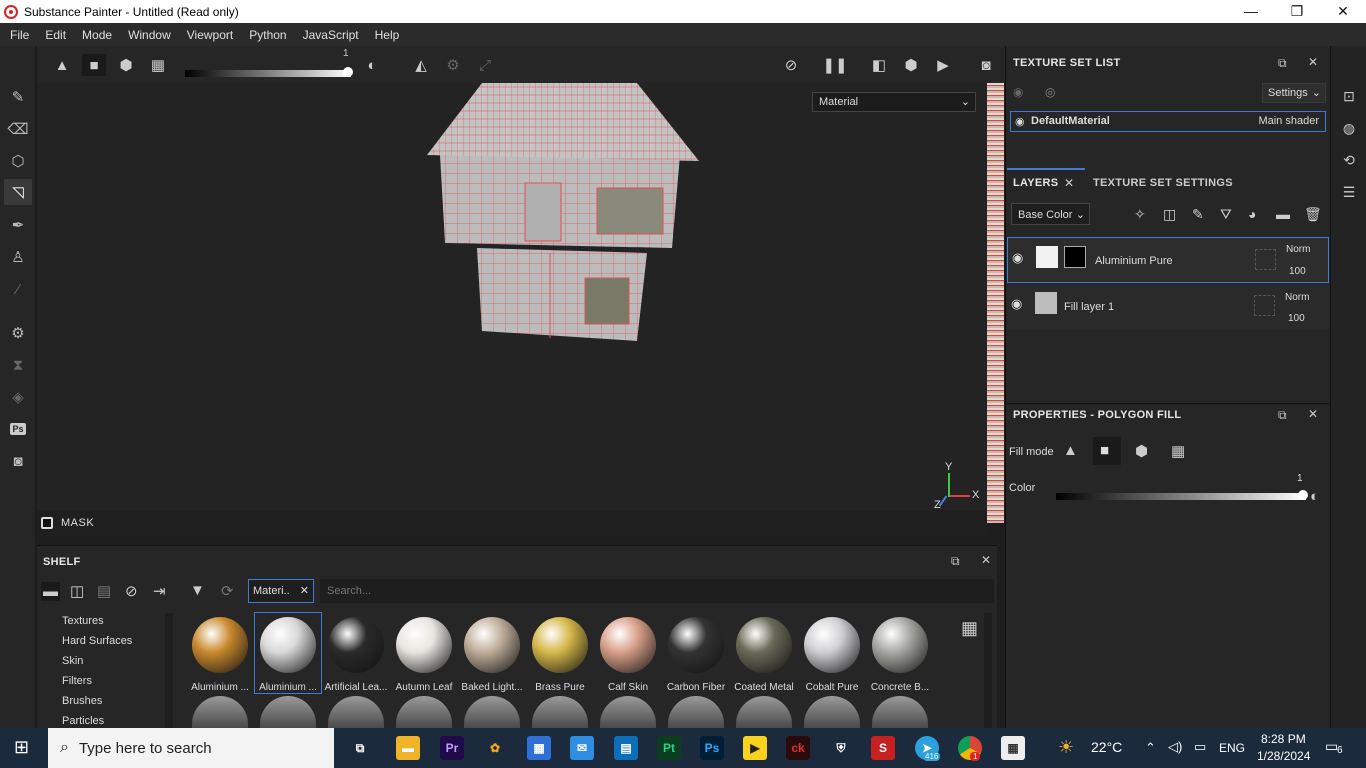 Image resolution: width=1366 pixels, height=768 pixels. Describe the element at coordinates (453, 65) in the screenshot. I see `lazy-mouse-icon: ⚙` at that location.